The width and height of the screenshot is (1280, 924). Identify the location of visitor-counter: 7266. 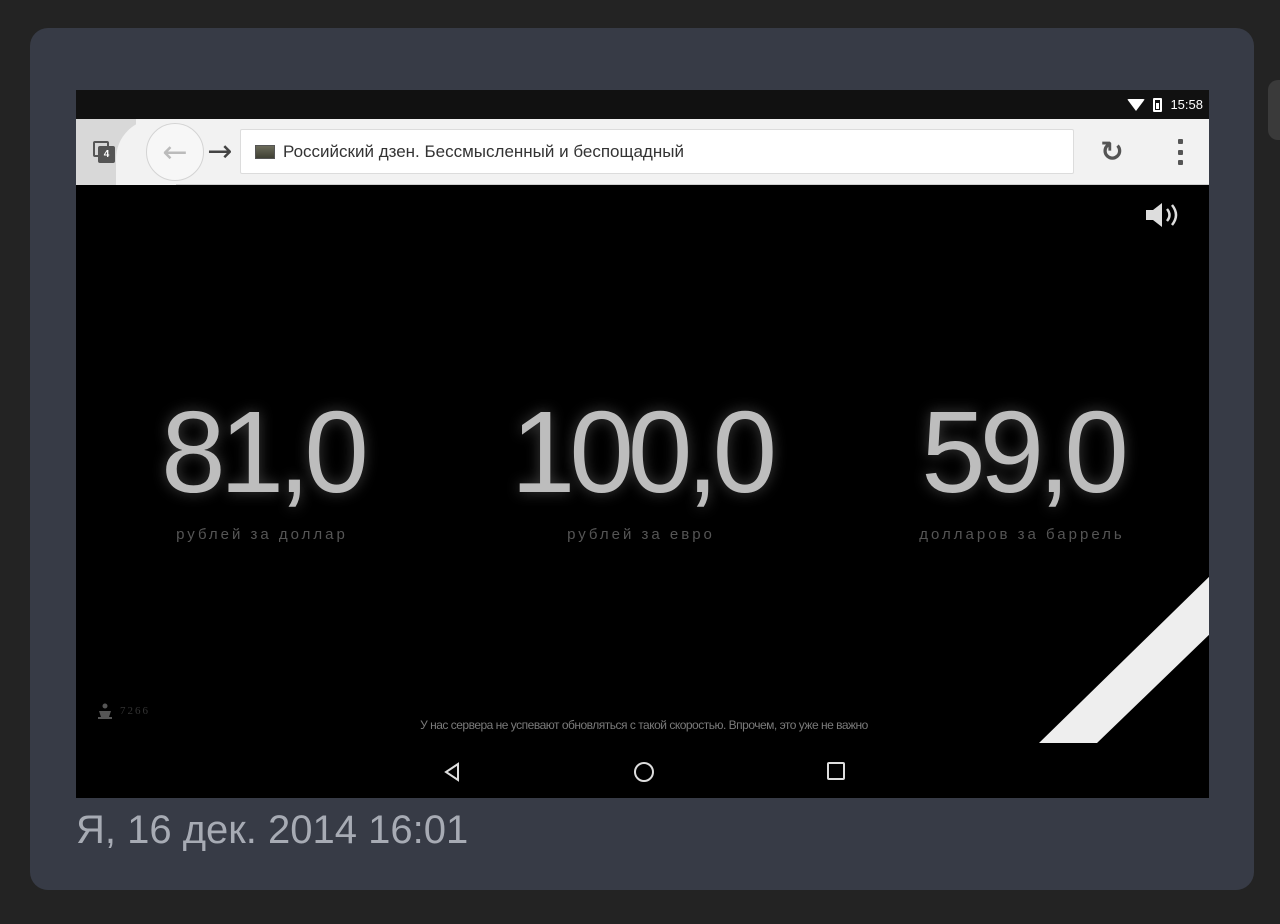
(123, 711).